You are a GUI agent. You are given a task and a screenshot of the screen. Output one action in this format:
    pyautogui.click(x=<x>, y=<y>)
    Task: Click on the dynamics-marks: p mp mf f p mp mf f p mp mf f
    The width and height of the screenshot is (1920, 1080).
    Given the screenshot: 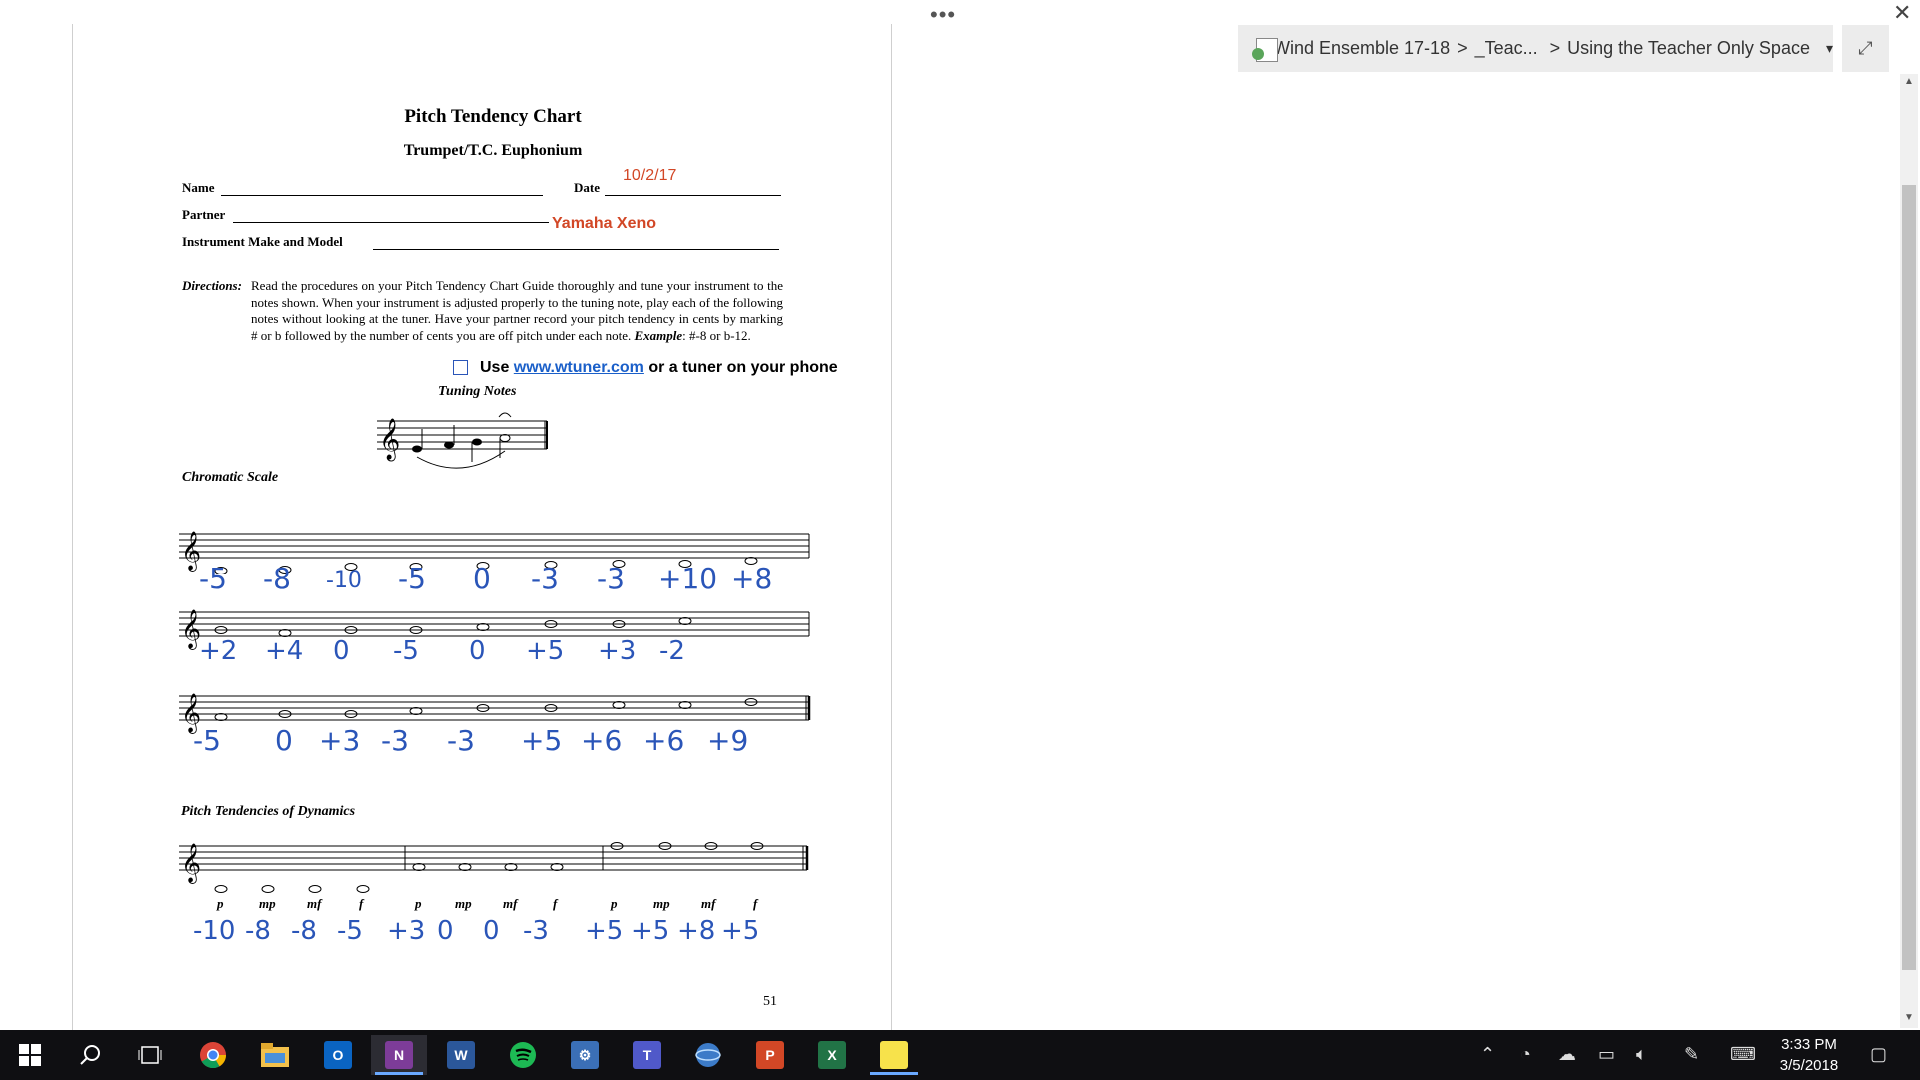 What is the action you would take?
    pyautogui.click(x=499, y=906)
    